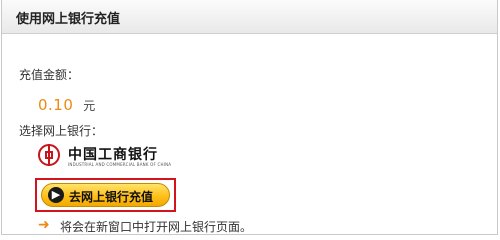 This screenshot has width=500, height=240. What do you see at coordinates (113, 155) in the screenshot?
I see `bank-name-cn: 中国工商银行` at bounding box center [113, 155].